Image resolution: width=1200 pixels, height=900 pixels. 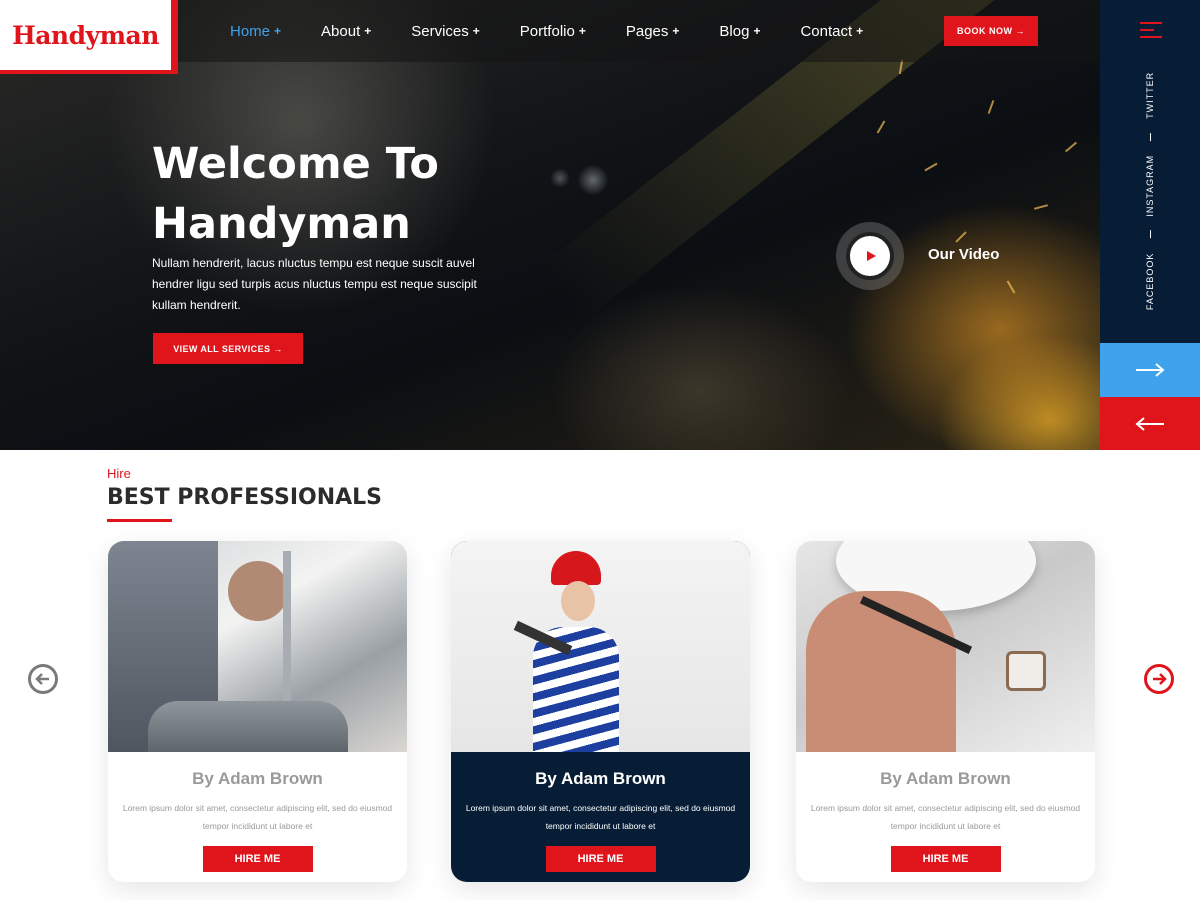 I want to click on social-links-text: FACEBOOK INSTAGRAM TWITTER, so click(x=1150, y=191).